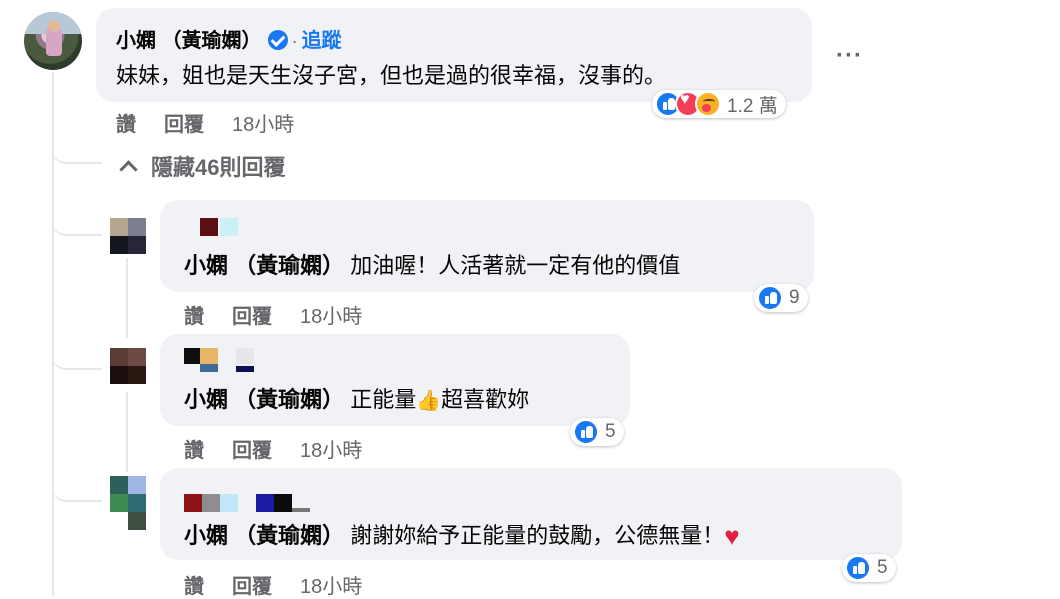 This screenshot has height=599, width=1060. Describe the element at coordinates (205, 122) in the screenshot. I see `comment-actions: 讚 回覆 18小時` at that location.